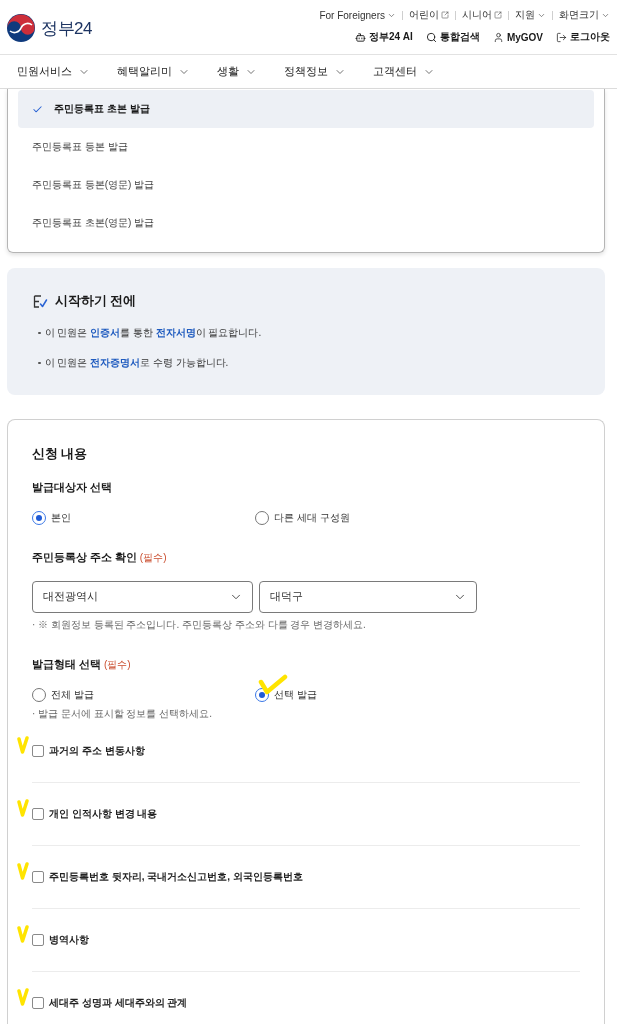 The image size is (617, 1024). Describe the element at coordinates (583, 37) in the screenshot. I see `header-action-link: 로그아웃` at that location.